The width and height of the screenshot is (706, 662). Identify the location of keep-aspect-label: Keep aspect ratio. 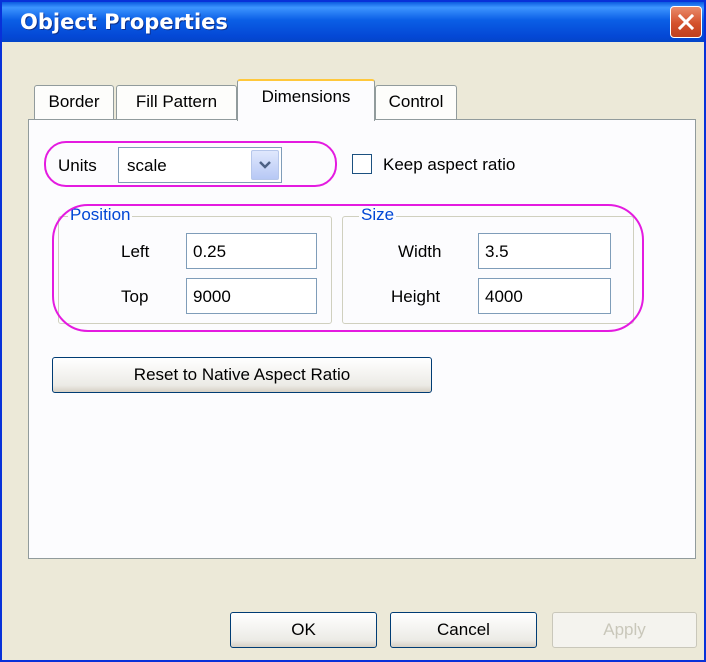
(449, 164).